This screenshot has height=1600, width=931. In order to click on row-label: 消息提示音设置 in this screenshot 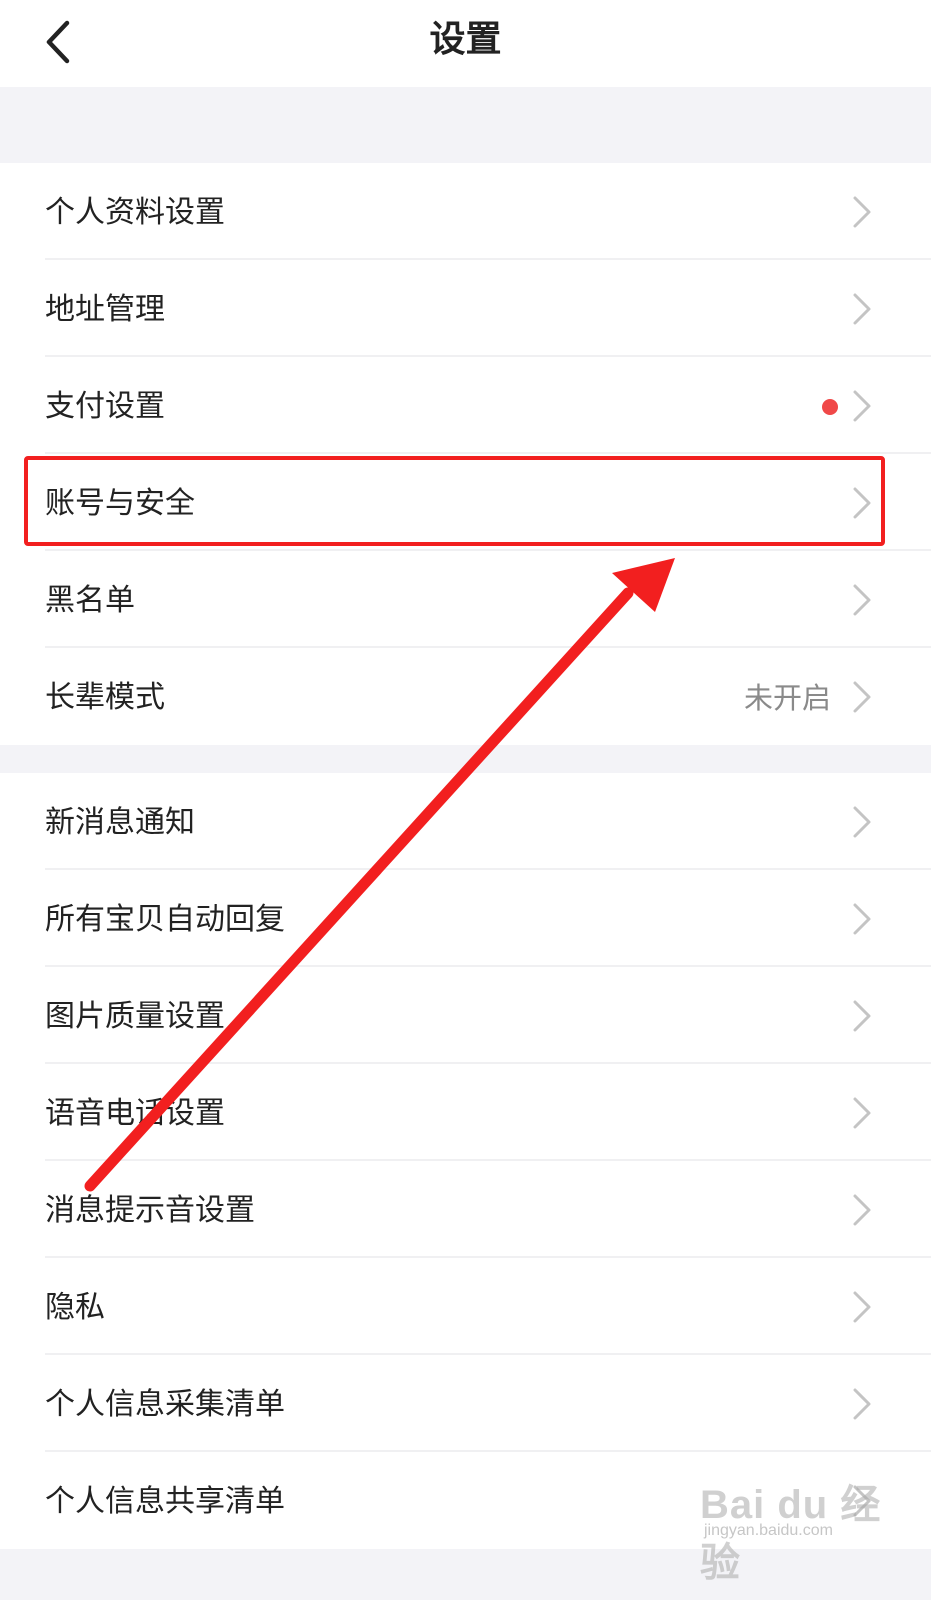, I will do `click(150, 1210)`.